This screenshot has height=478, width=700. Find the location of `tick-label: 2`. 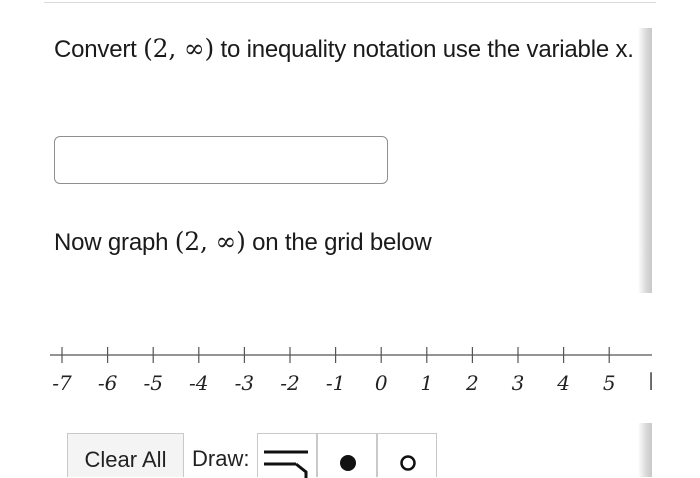

tick-label: 2 is located at coordinates (472, 383).